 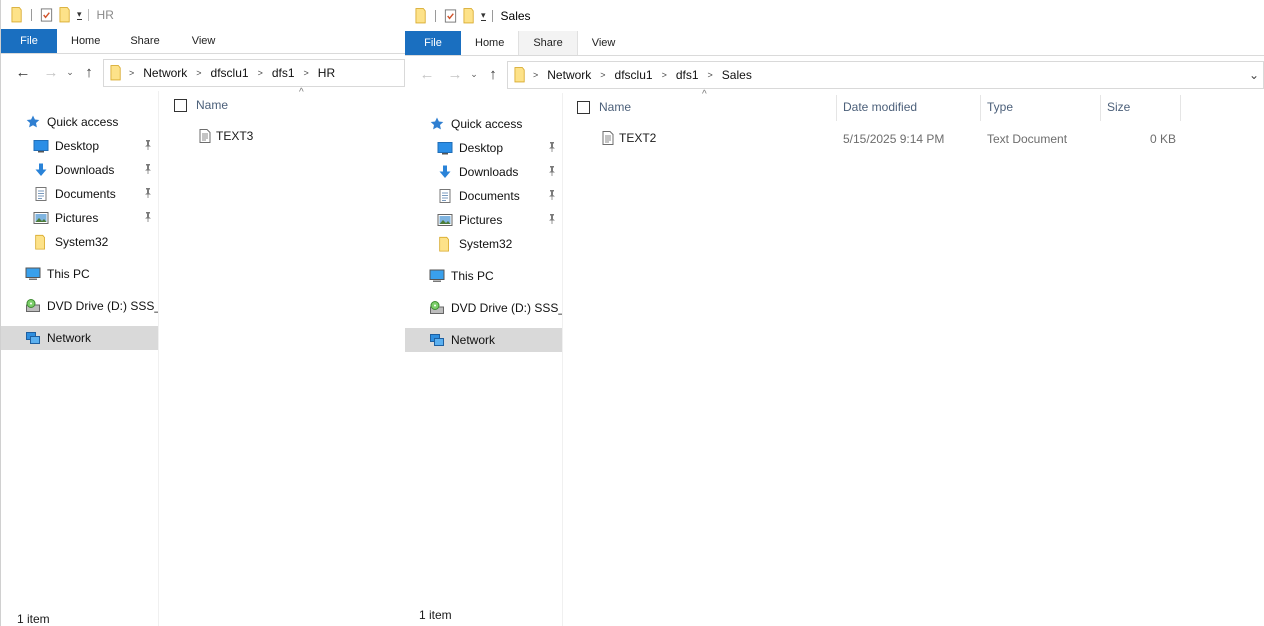 What do you see at coordinates (88, 14) in the screenshot?
I see `title-separator` at bounding box center [88, 14].